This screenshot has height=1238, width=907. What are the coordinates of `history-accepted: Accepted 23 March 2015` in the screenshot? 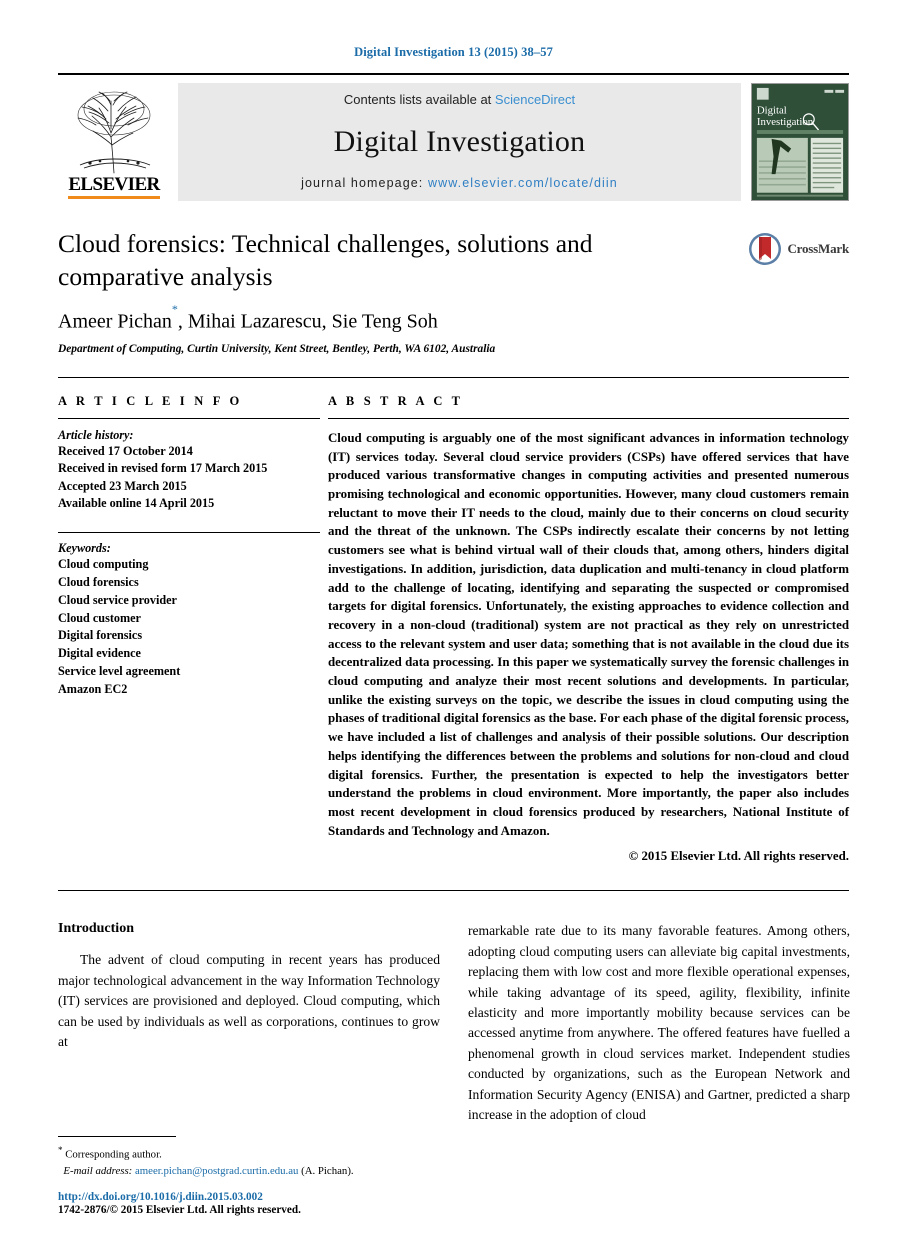 It's located at (122, 485).